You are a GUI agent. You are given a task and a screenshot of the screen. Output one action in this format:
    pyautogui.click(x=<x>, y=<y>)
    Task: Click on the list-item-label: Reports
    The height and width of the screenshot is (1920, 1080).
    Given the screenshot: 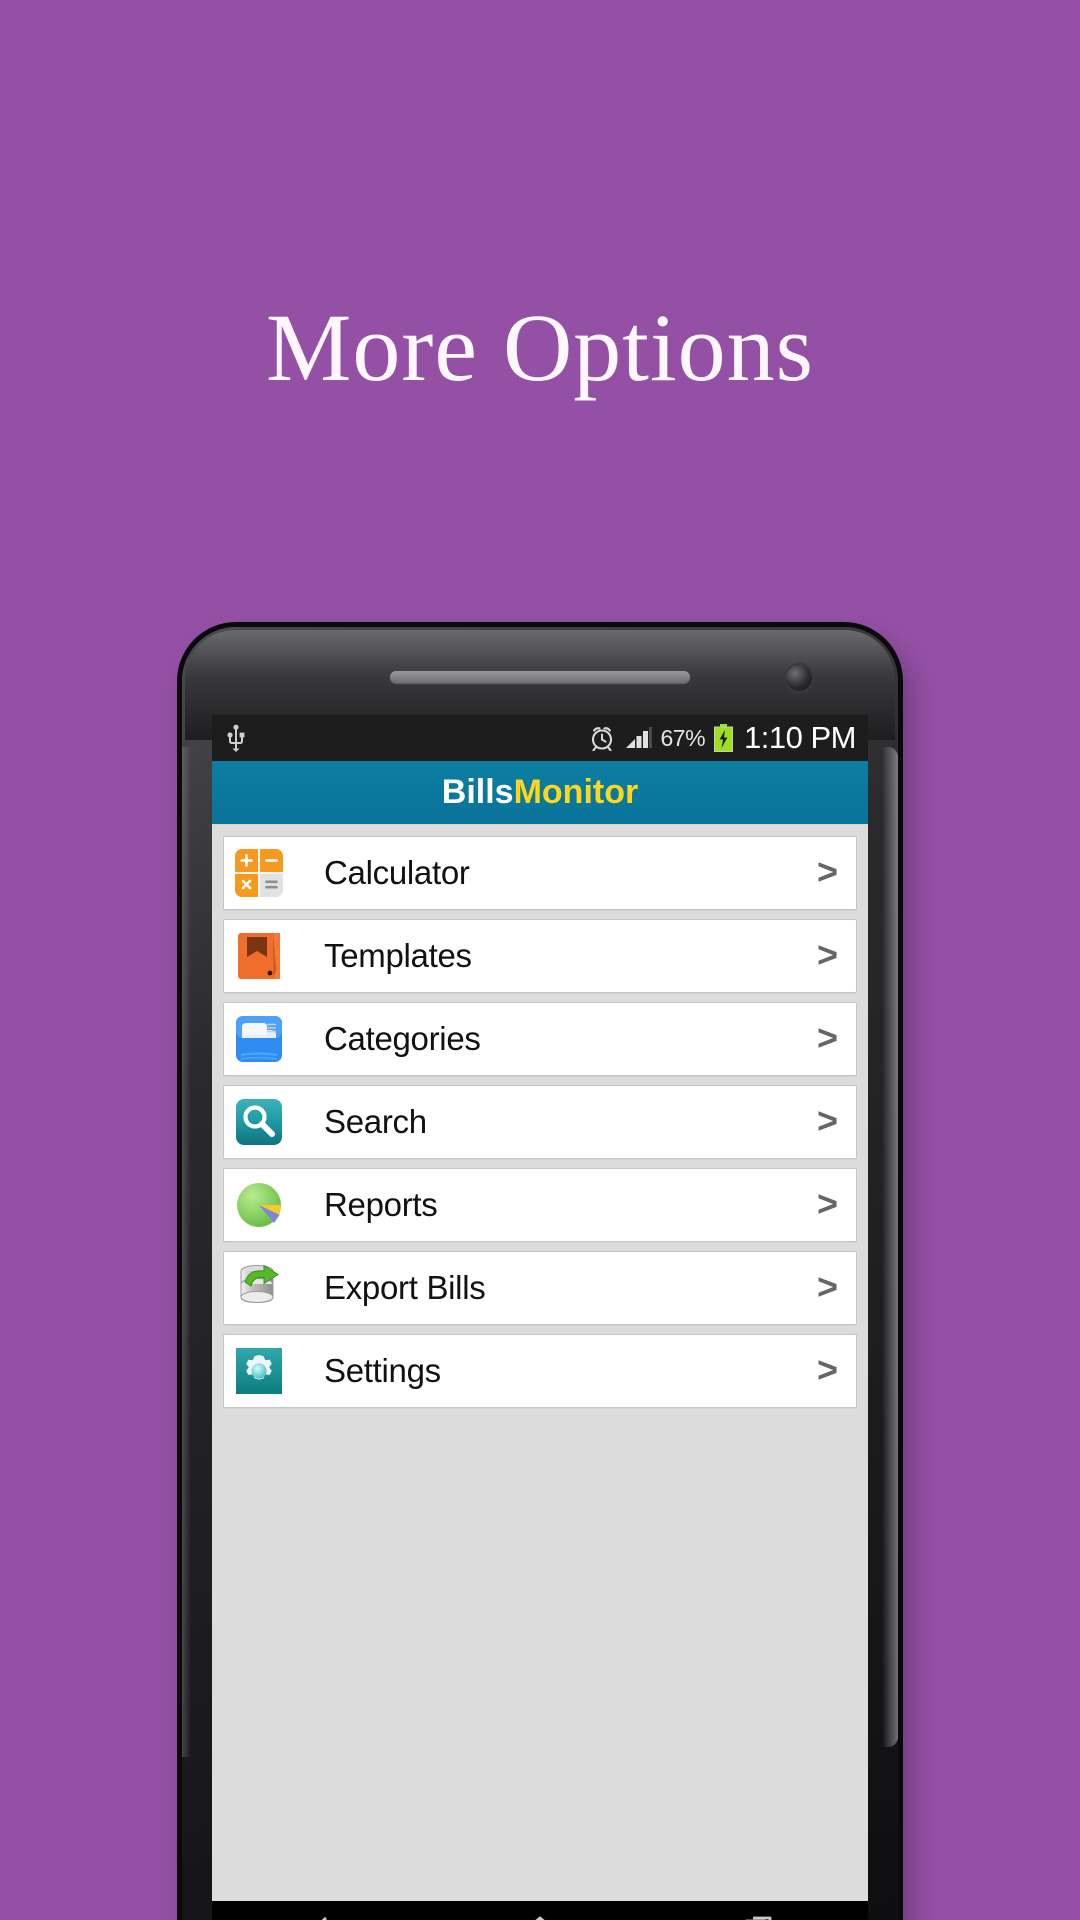 What is the action you would take?
    pyautogui.click(x=381, y=1204)
    